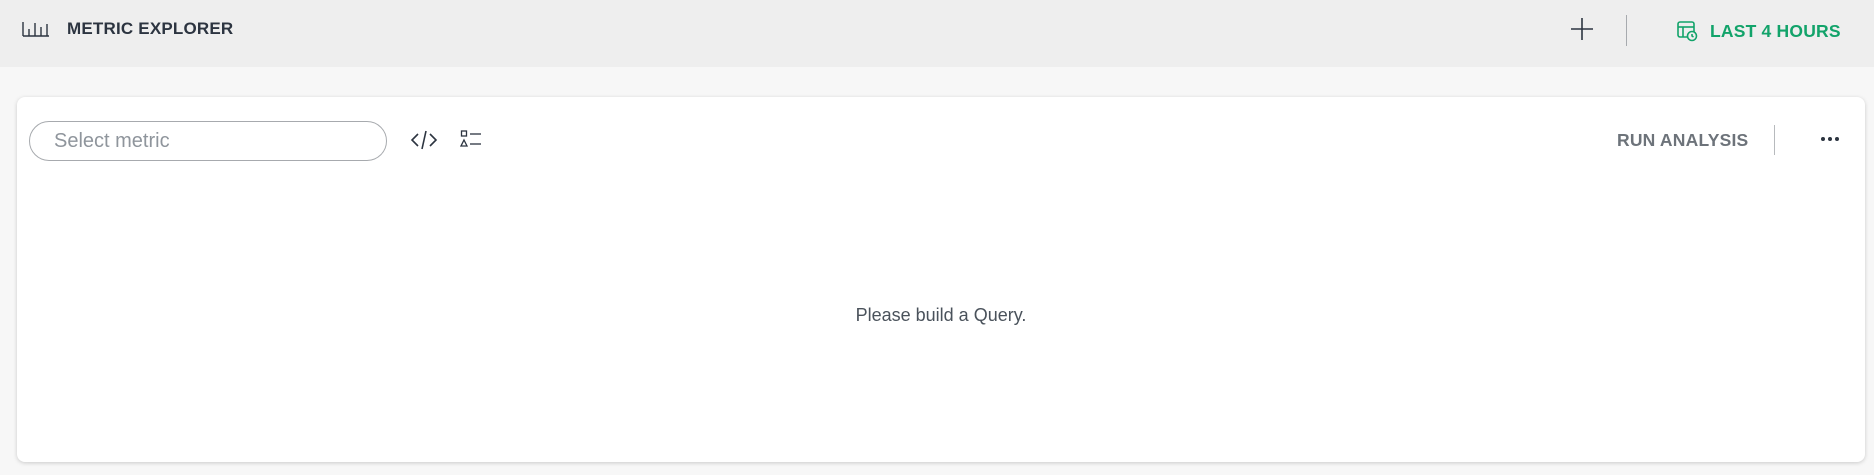 The image size is (1874, 475). I want to click on more-horizontal-icon, so click(1830, 139).